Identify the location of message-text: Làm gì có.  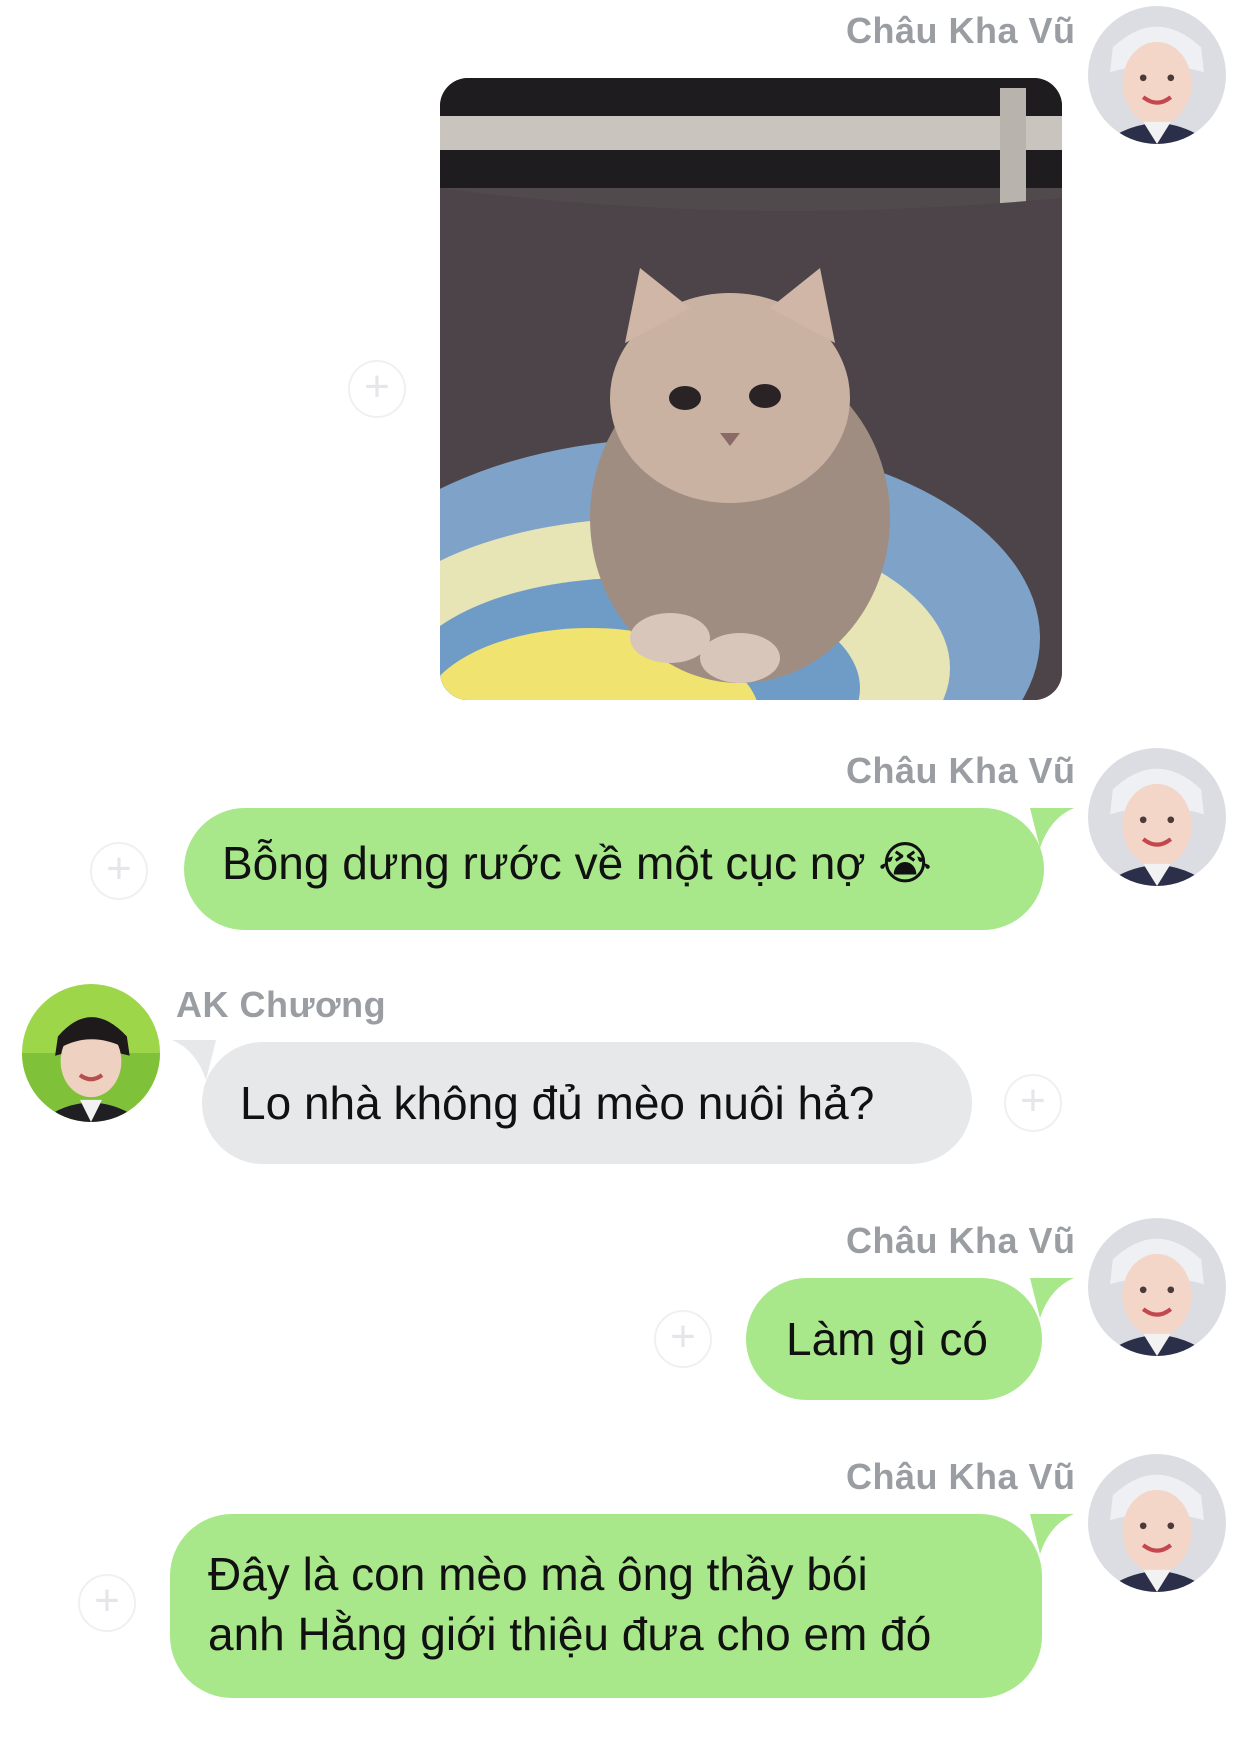
(887, 1339).